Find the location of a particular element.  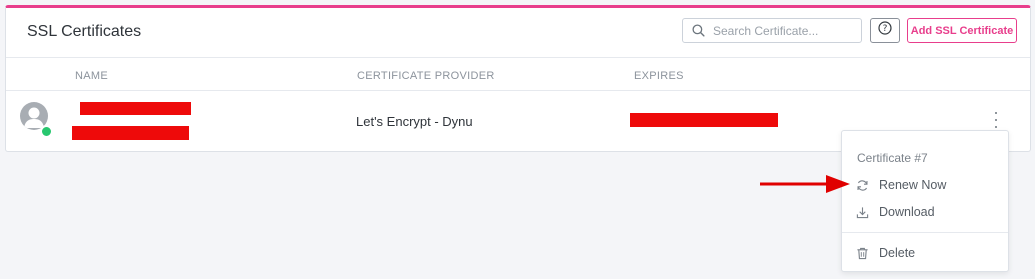

add-ssl-certificate-button: Add SSL Certificate is located at coordinates (962, 30).